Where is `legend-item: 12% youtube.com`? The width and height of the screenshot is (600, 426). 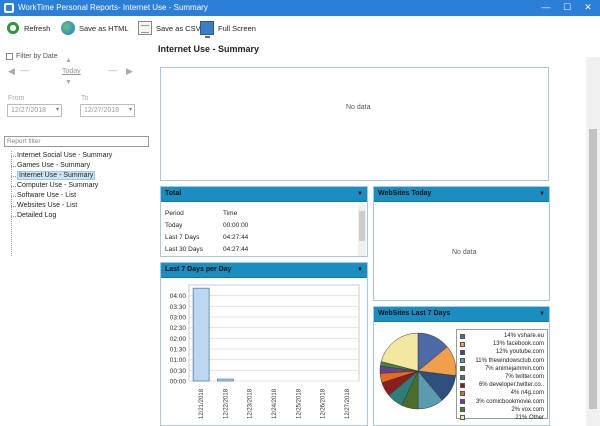 legend-item: 12% youtube.com is located at coordinates (502, 352).